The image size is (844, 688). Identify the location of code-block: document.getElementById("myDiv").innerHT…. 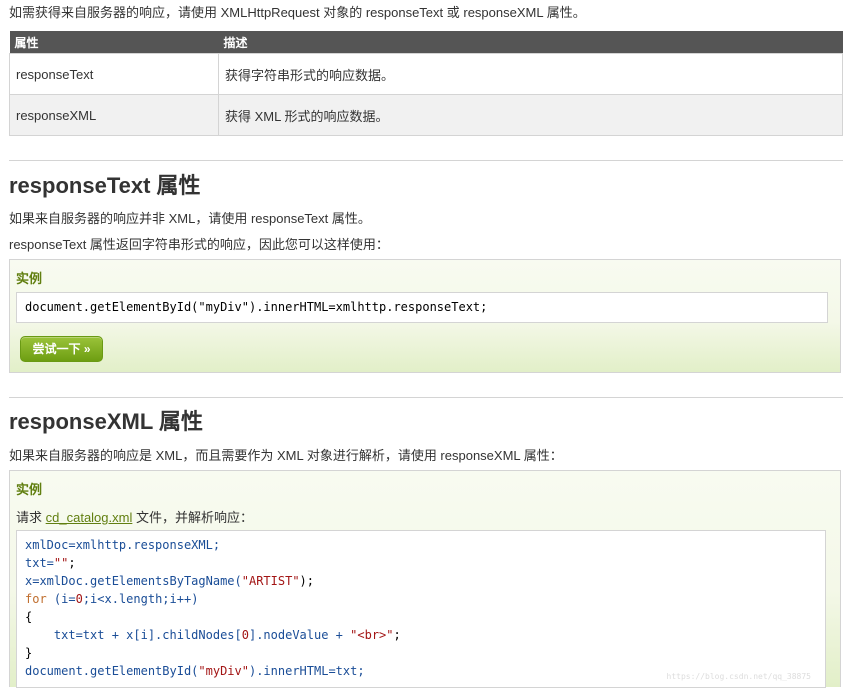
(422, 307).